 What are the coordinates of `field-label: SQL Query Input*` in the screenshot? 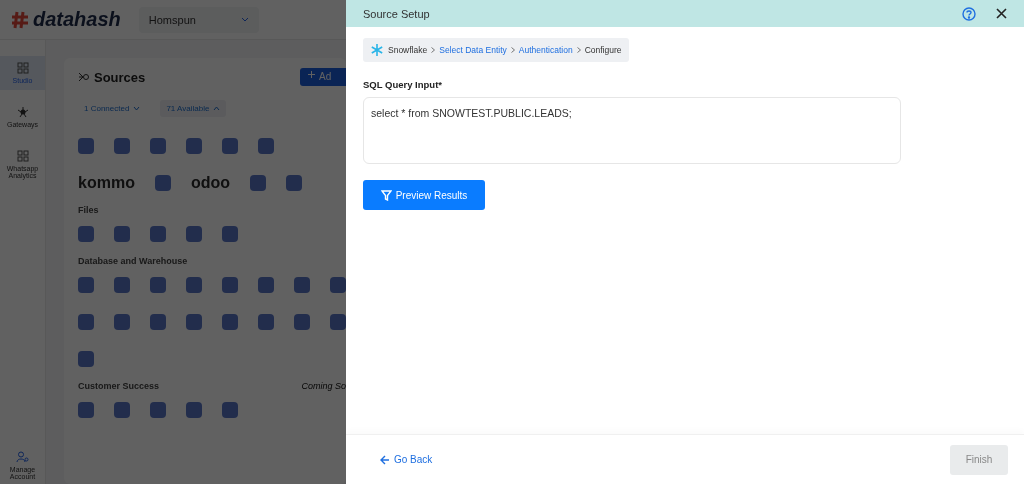 It's located at (402, 84).